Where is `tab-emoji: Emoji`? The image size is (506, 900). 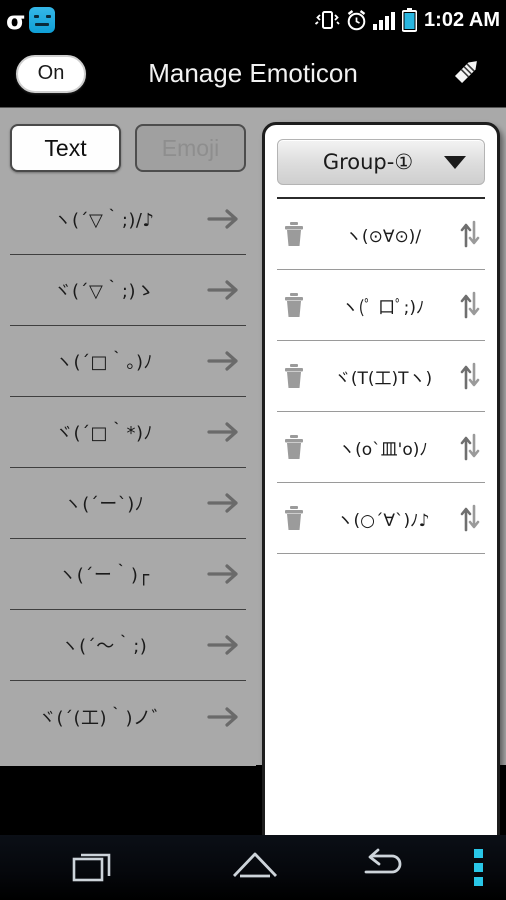
tab-emoji: Emoji is located at coordinates (190, 148).